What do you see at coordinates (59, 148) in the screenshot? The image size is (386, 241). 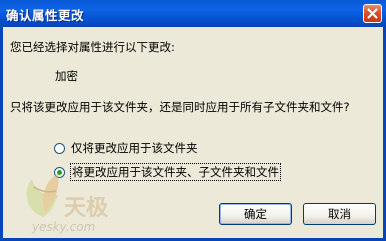 I see `radio-folder-only` at bounding box center [59, 148].